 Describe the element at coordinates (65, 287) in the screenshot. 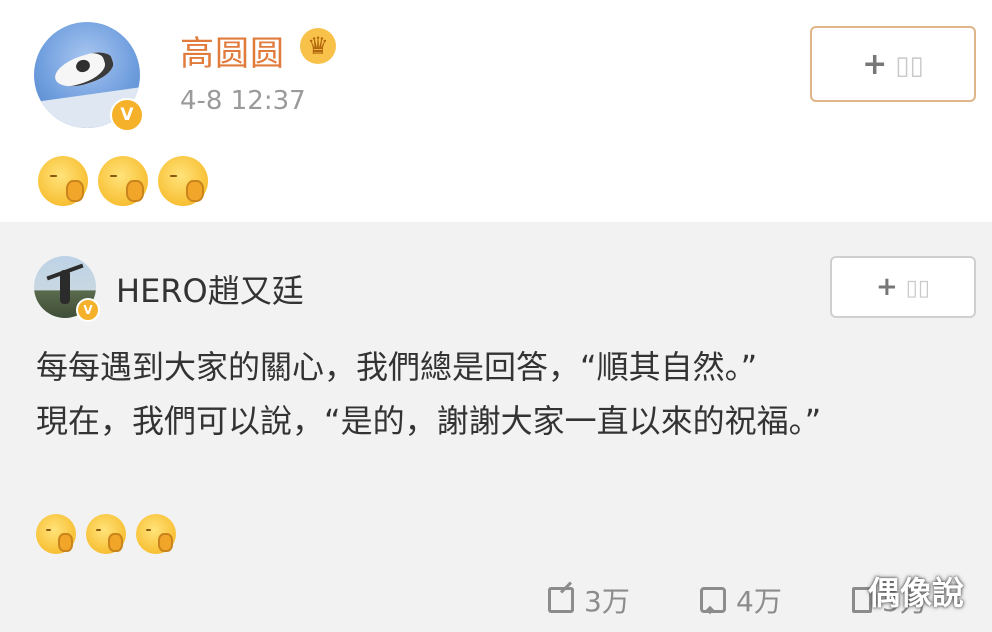

I see `avatar-person` at that location.